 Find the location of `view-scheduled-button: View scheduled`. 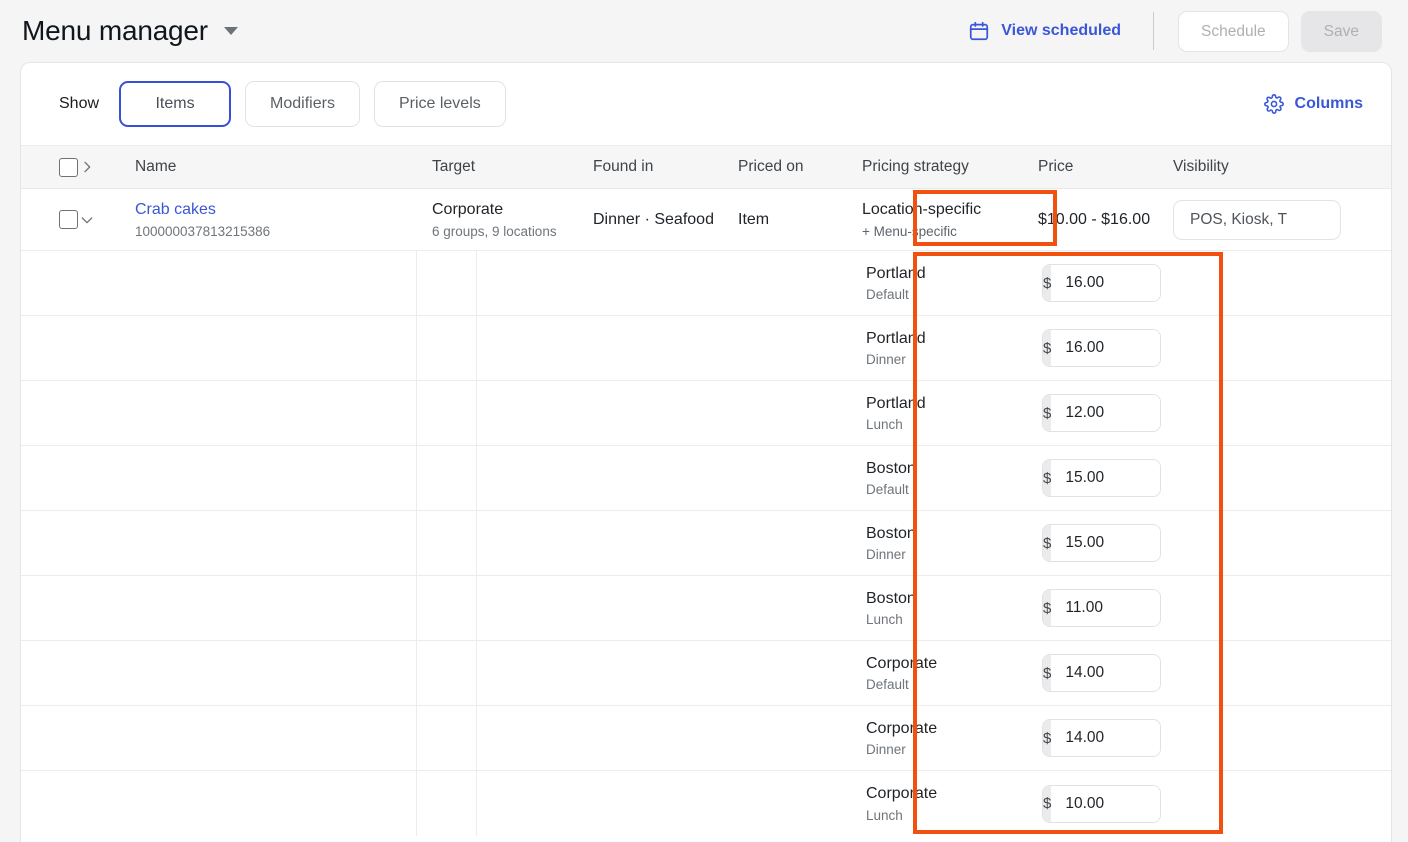

view-scheduled-button: View scheduled is located at coordinates (1044, 31).